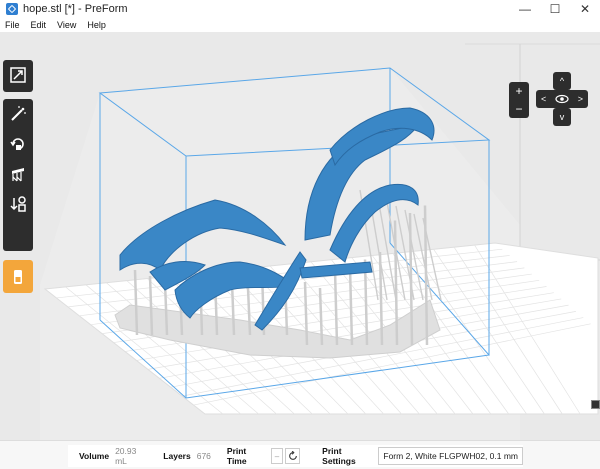 The image size is (600, 469). I want to click on pan-left-button: <, so click(543, 99).